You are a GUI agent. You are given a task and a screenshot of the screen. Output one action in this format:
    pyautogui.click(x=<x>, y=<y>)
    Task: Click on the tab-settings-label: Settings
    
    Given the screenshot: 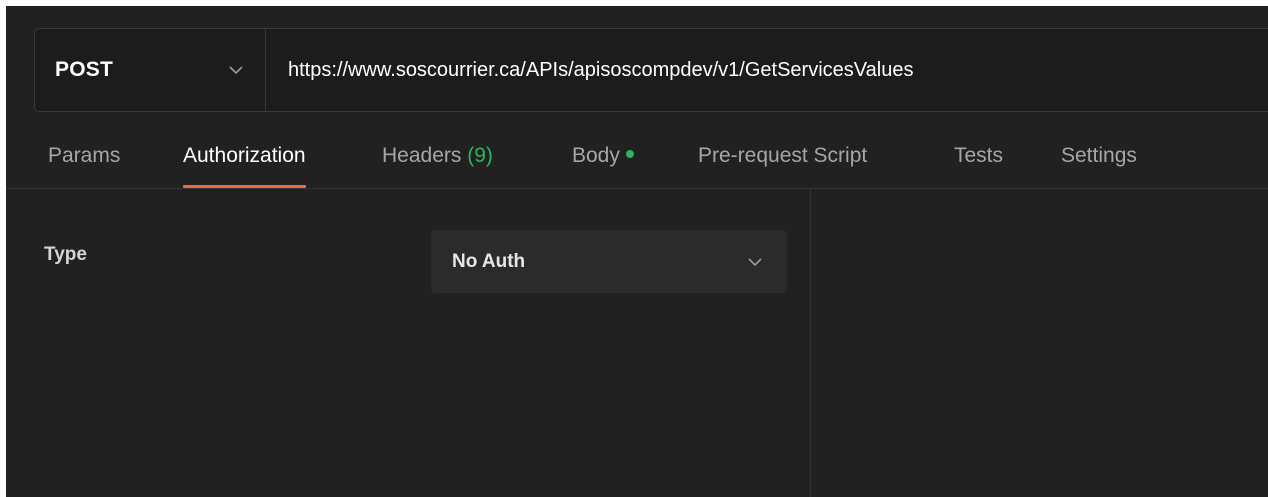 What is the action you would take?
    pyautogui.click(x=1099, y=155)
    